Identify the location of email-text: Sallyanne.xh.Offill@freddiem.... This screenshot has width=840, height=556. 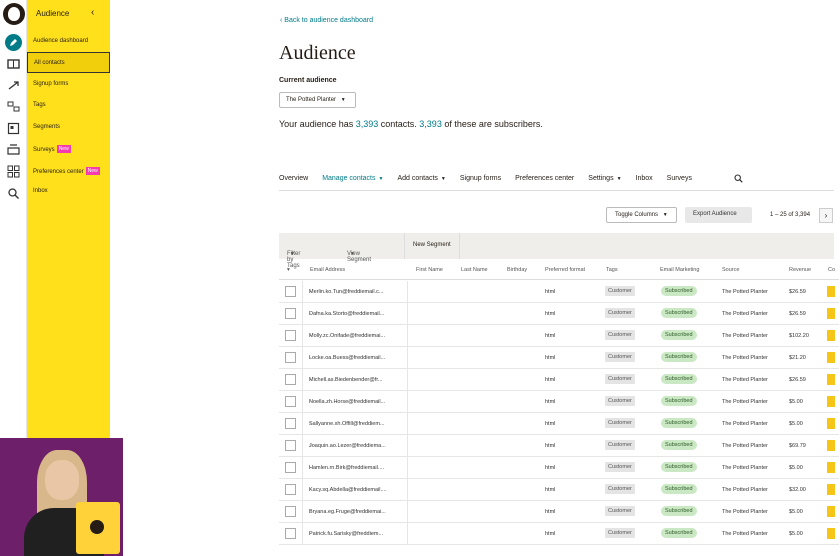
(347, 424).